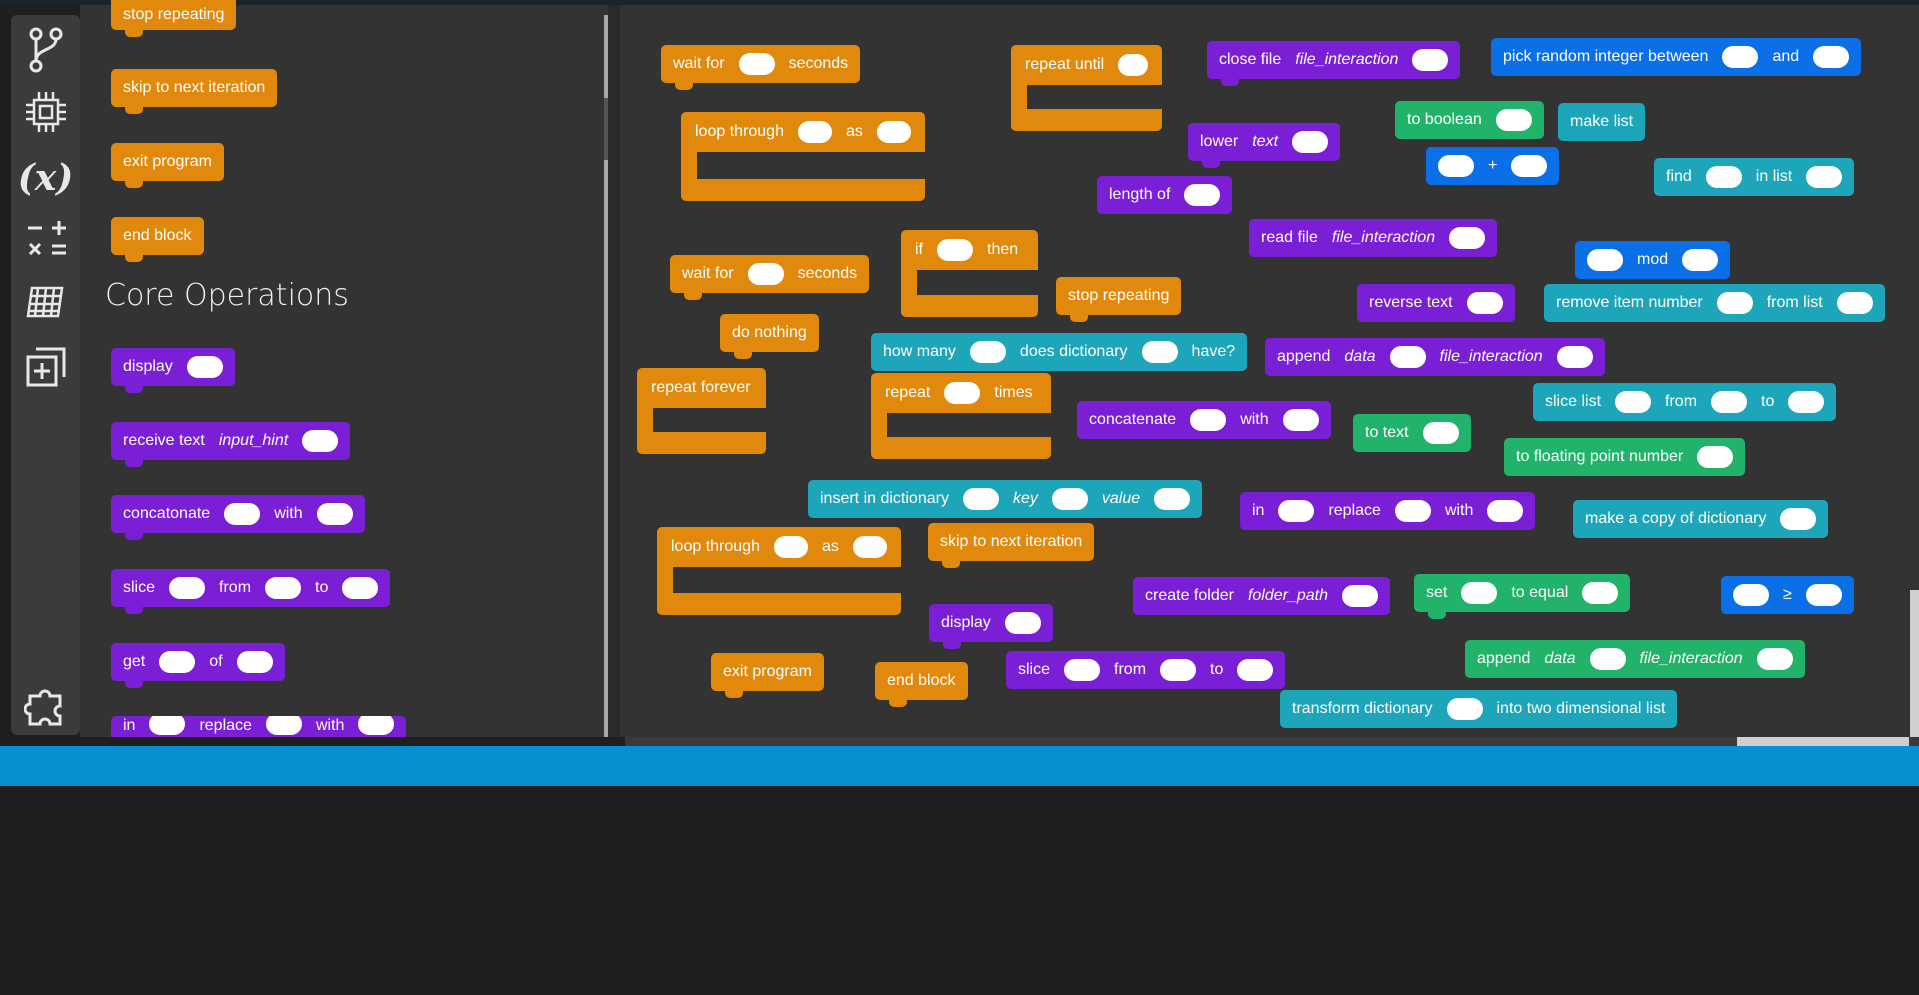 The width and height of the screenshot is (1919, 995). I want to click on ws-block-how-many: how many does dictionary have?, so click(1059, 352).